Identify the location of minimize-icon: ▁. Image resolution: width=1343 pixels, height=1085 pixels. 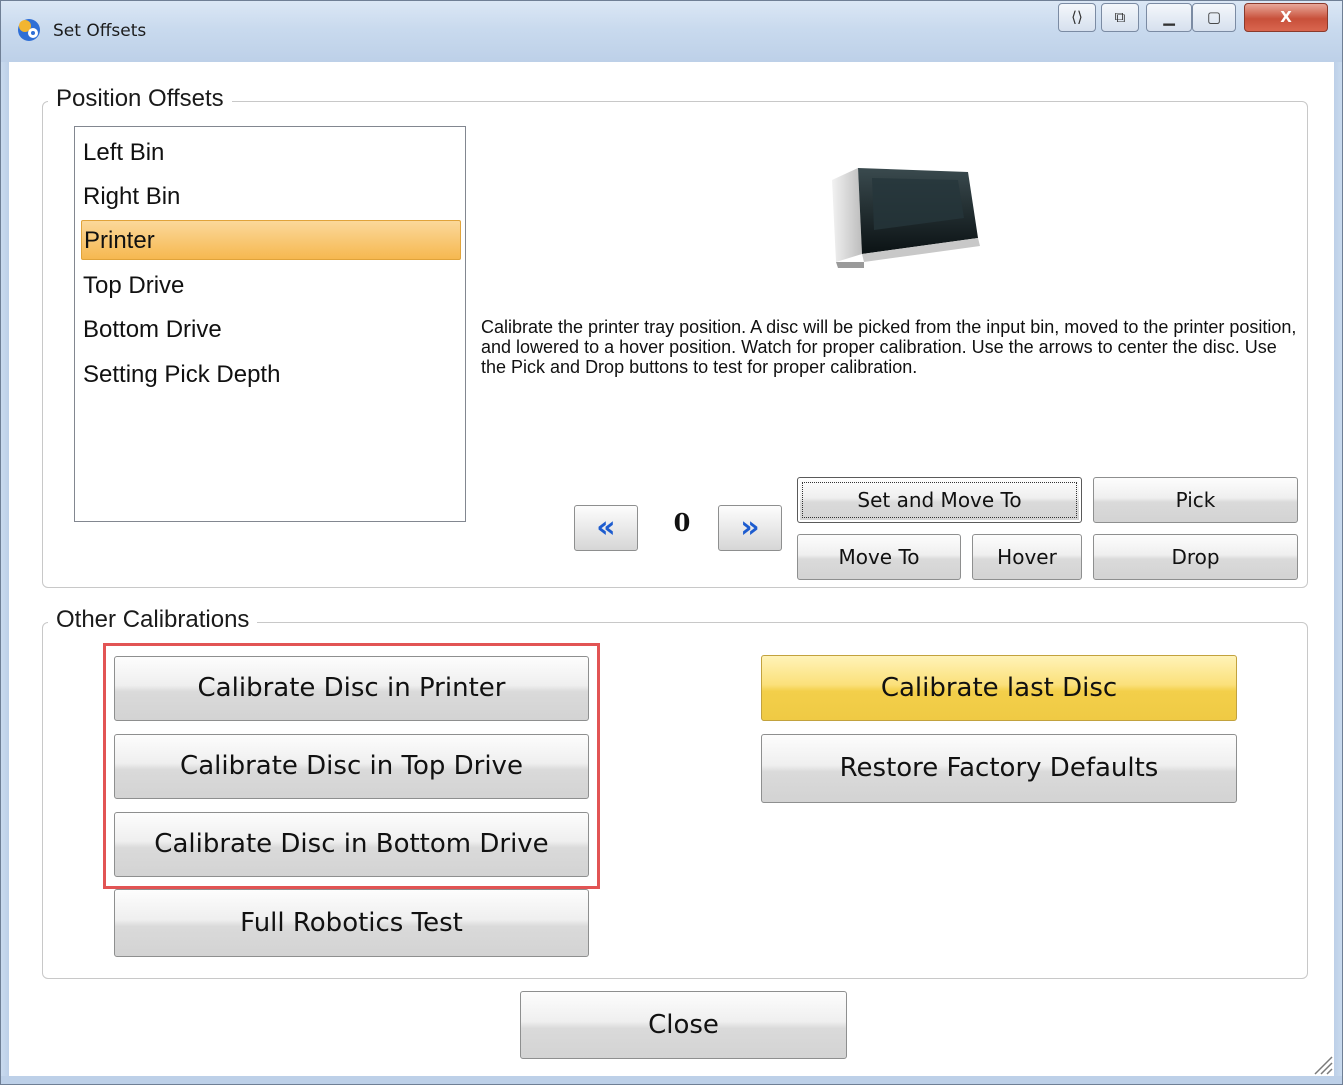
(1169, 17).